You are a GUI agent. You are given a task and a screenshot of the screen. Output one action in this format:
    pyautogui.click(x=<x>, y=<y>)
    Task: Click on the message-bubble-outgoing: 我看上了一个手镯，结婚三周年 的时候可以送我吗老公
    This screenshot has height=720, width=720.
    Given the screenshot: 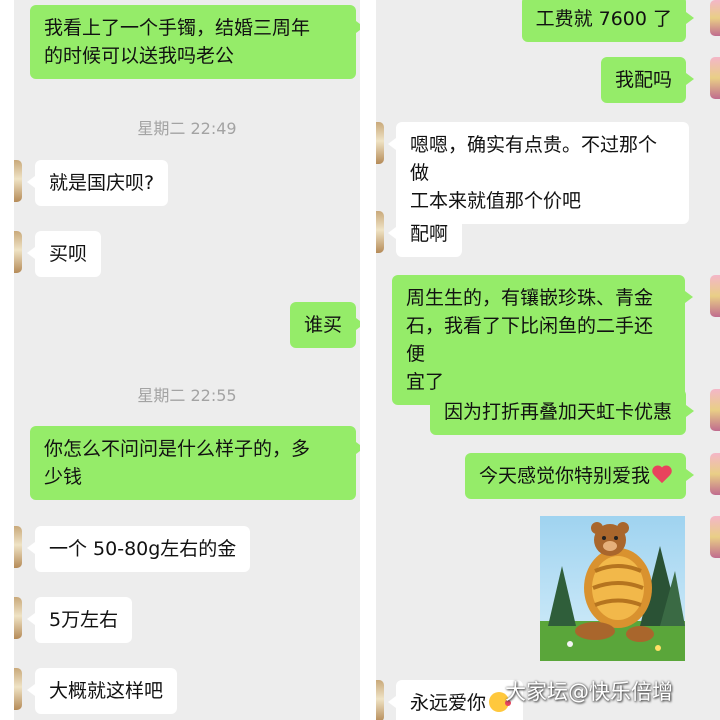 What is the action you would take?
    pyautogui.click(x=195, y=42)
    